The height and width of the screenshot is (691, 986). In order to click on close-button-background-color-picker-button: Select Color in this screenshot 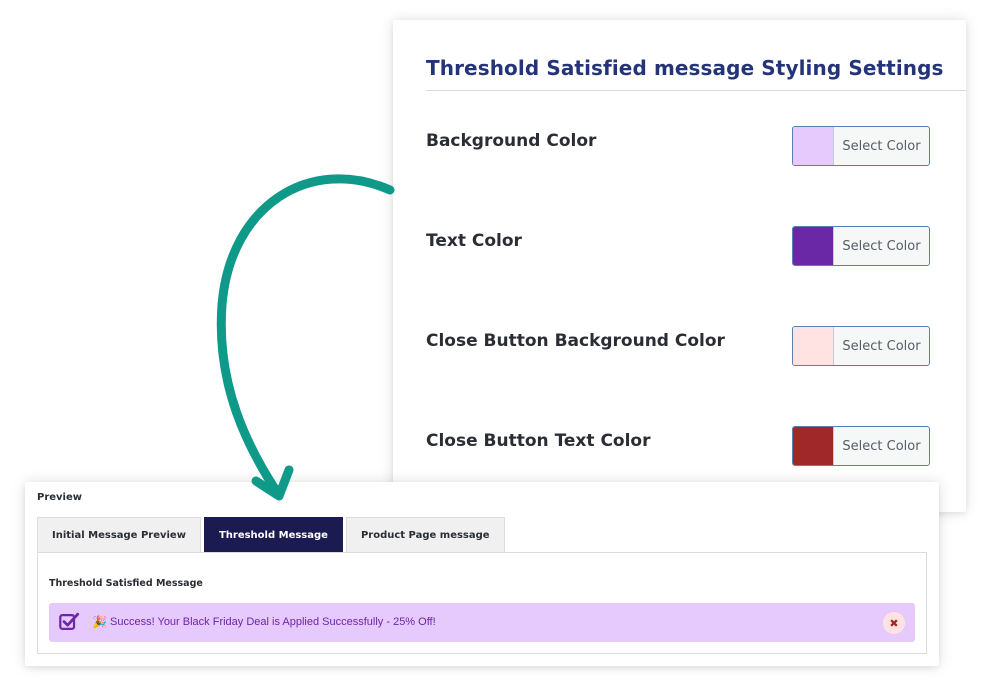, I will do `click(861, 346)`.